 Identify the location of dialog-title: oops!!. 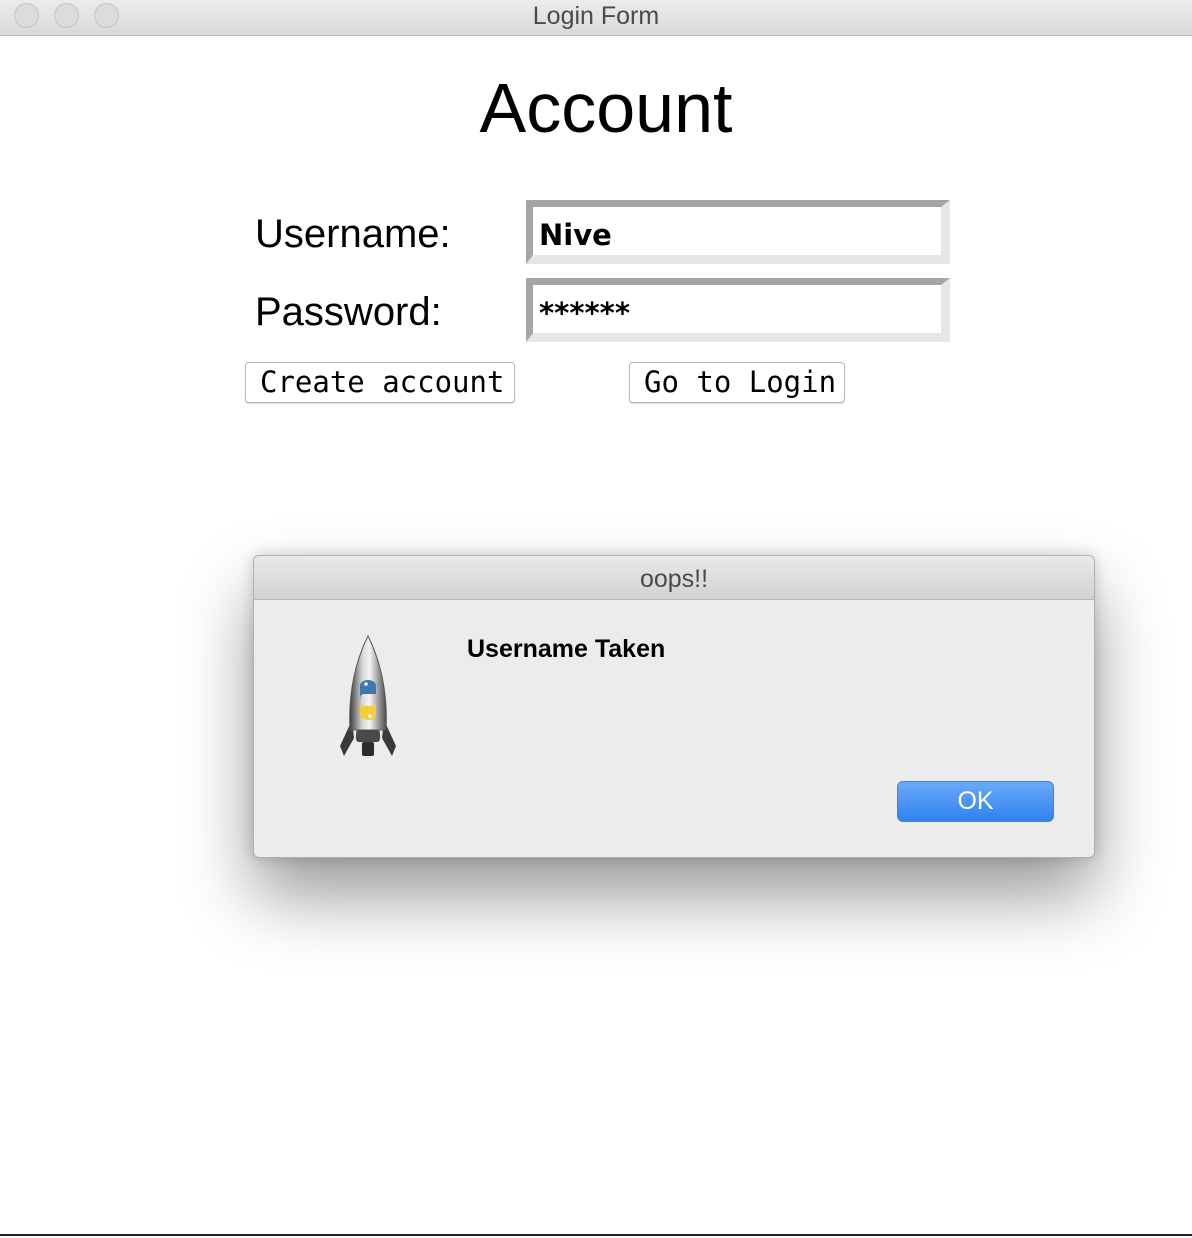
(674, 579).